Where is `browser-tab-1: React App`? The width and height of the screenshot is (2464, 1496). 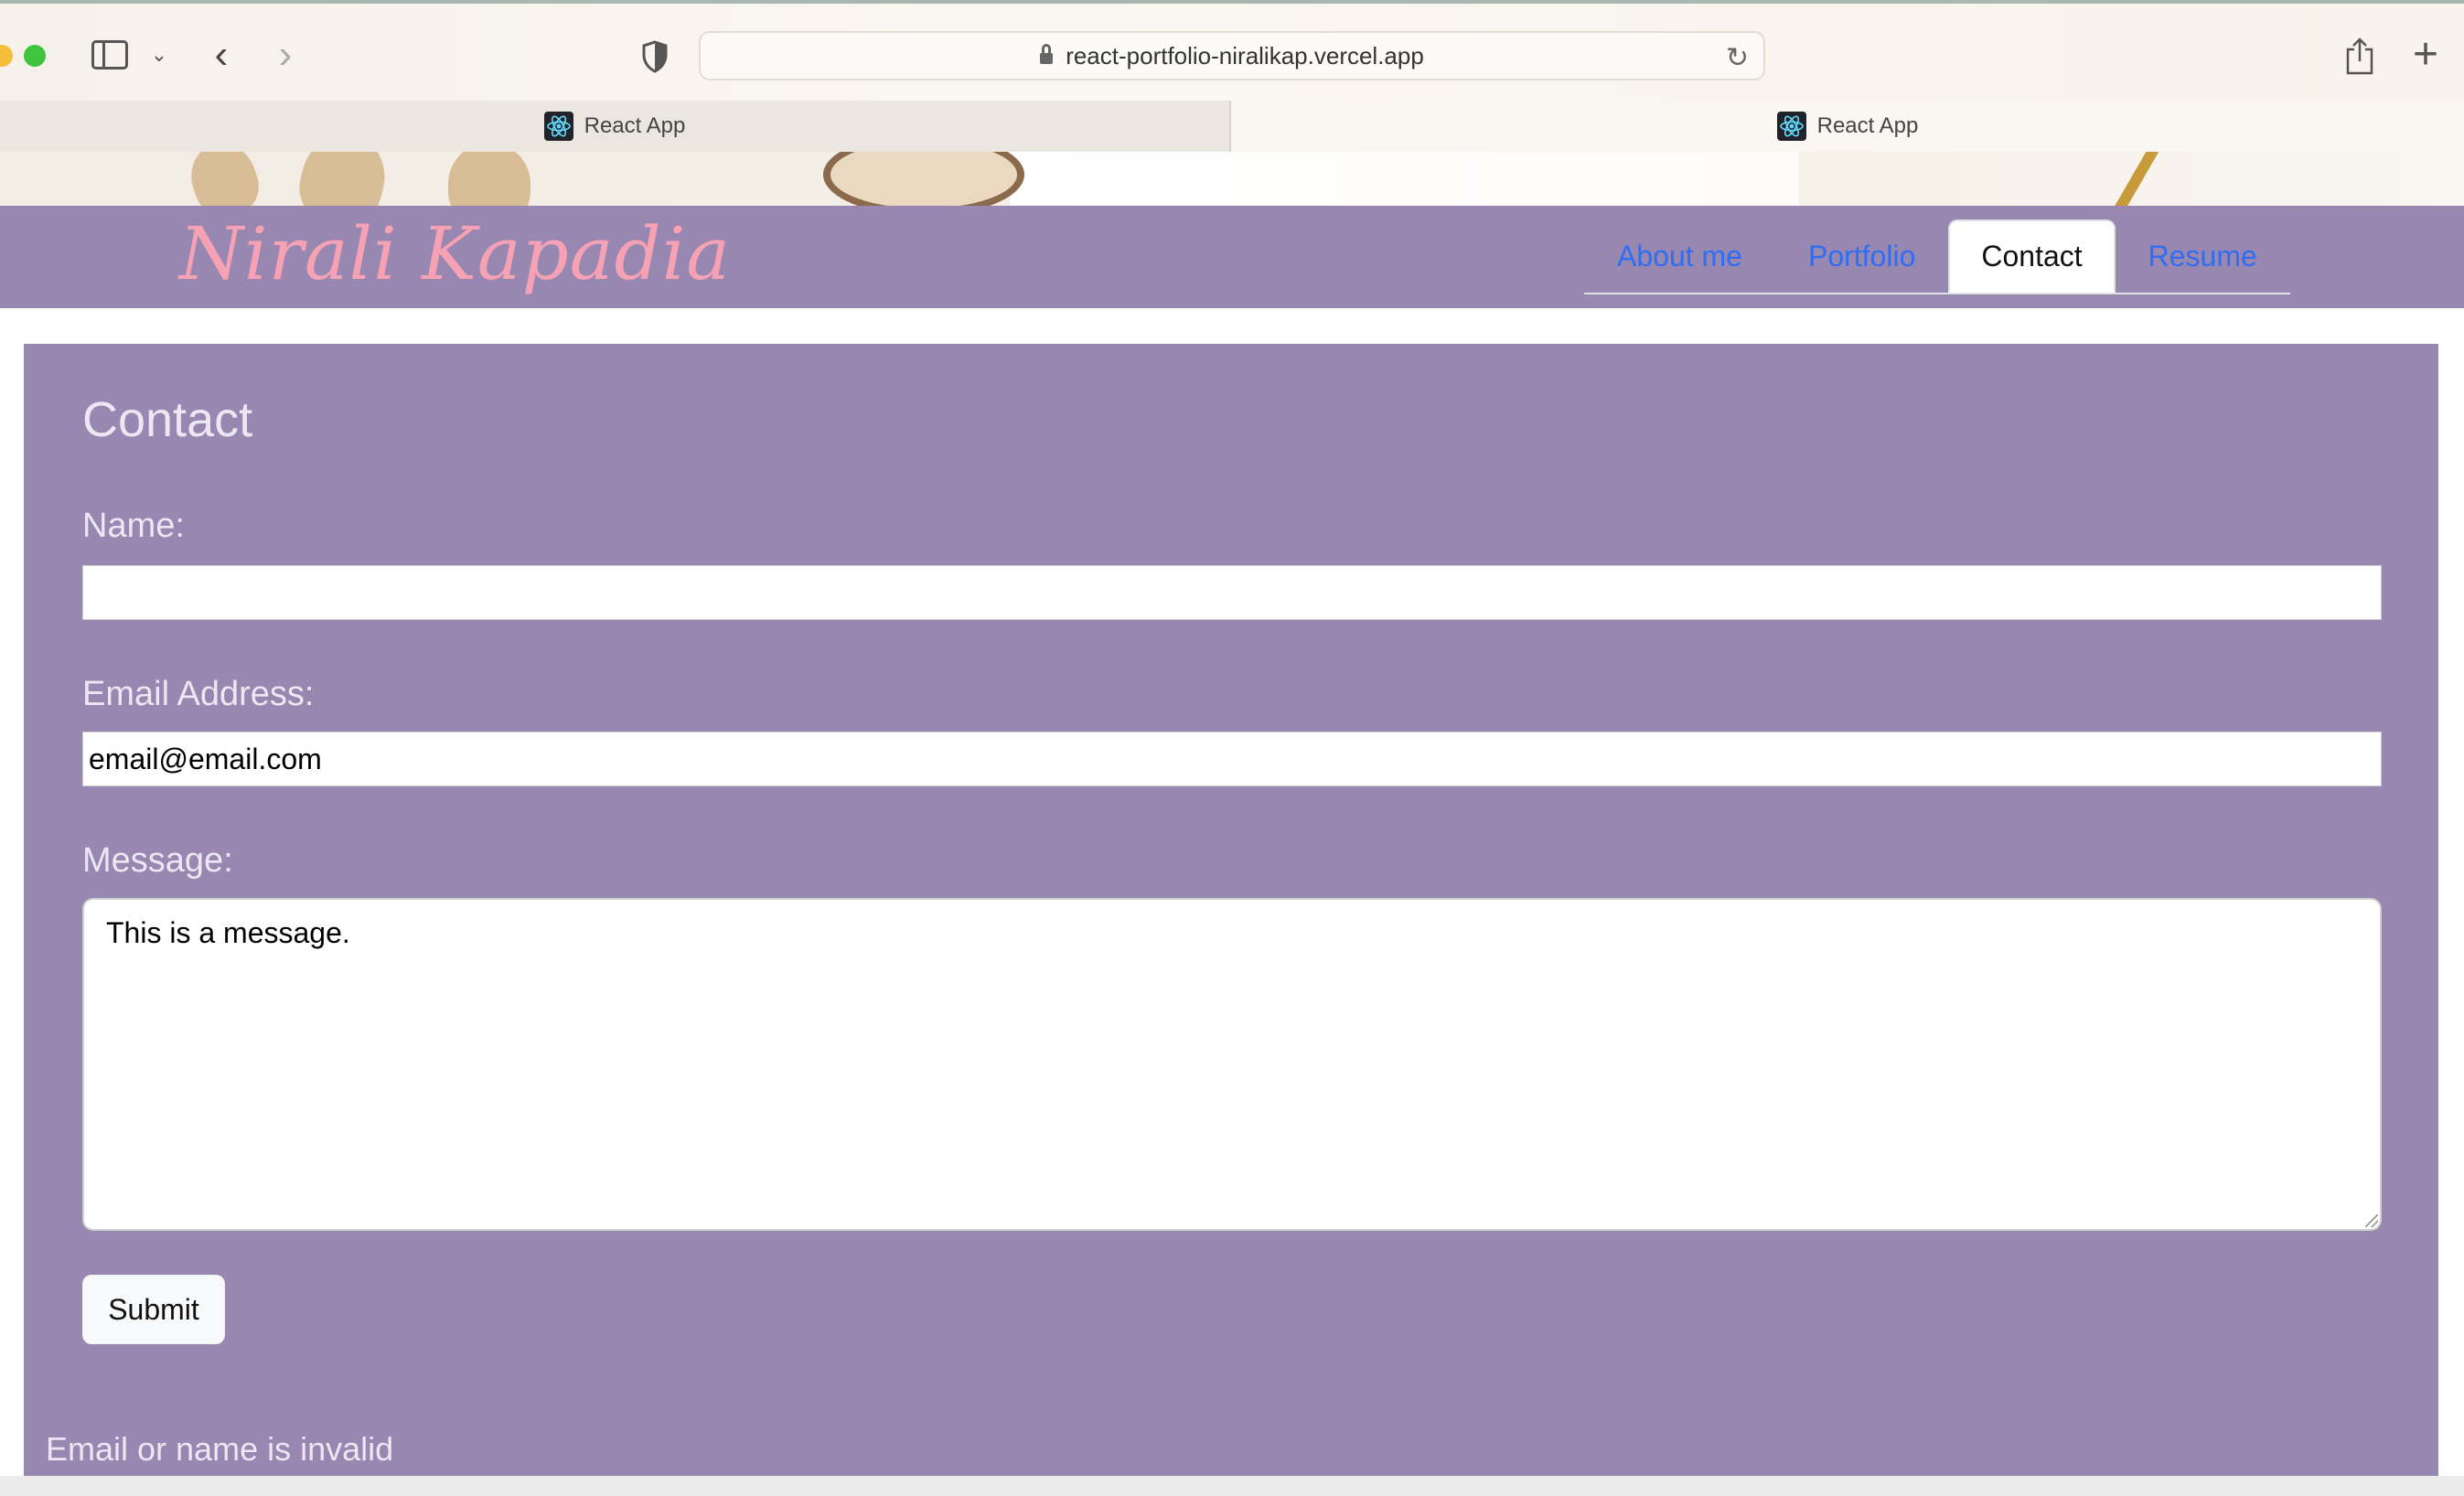
browser-tab-1: React App is located at coordinates (616, 126).